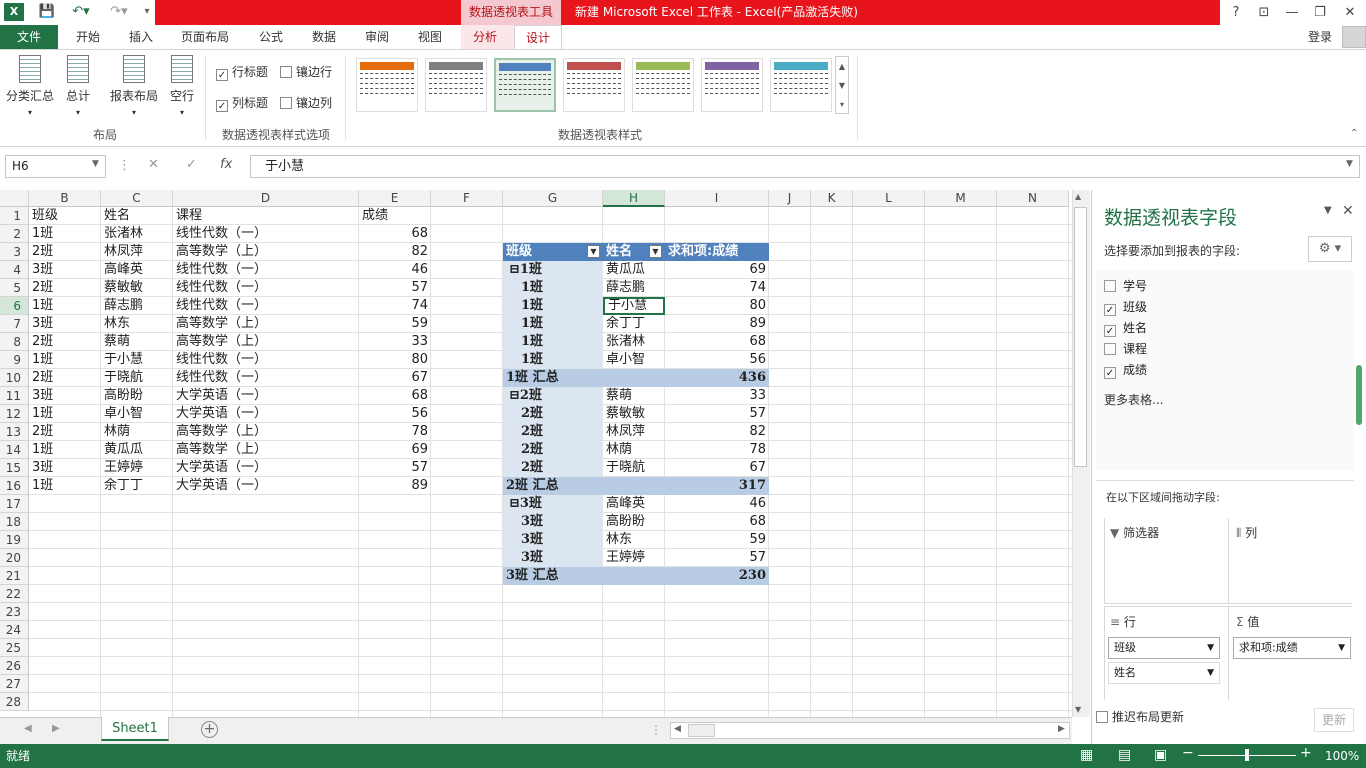  Describe the element at coordinates (14, 306) in the screenshot. I see `row-header: 6` at that location.